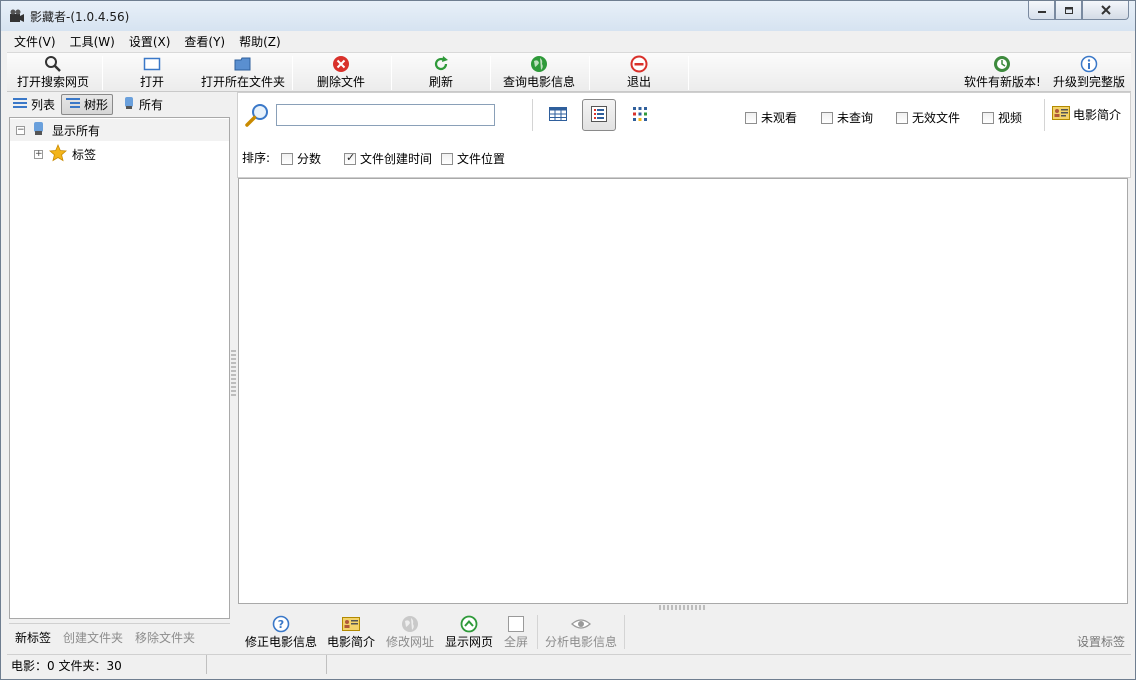  What do you see at coordinates (58, 154) in the screenshot?
I see `star-icon` at bounding box center [58, 154].